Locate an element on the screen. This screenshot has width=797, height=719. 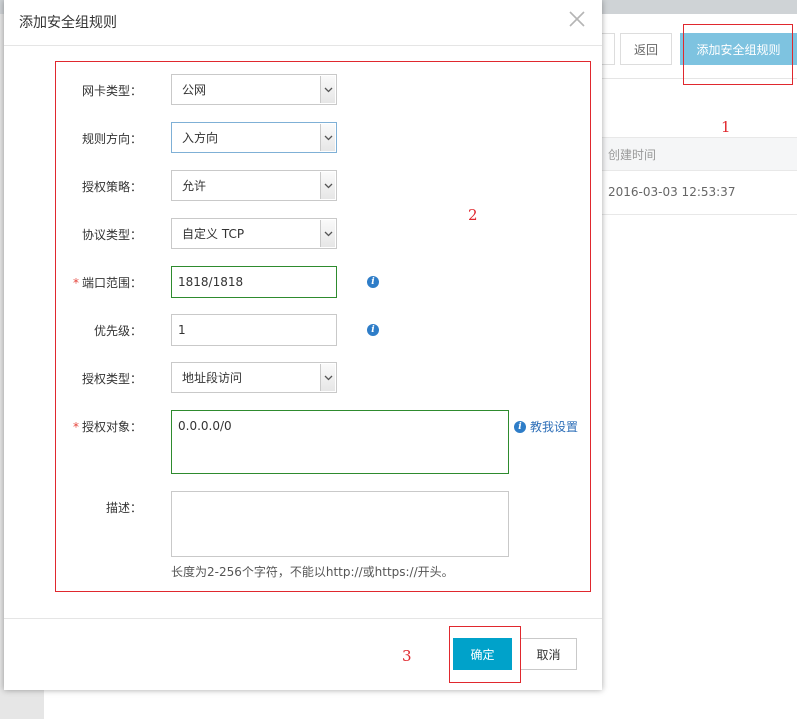
close-icon is located at coordinates (577, 19).